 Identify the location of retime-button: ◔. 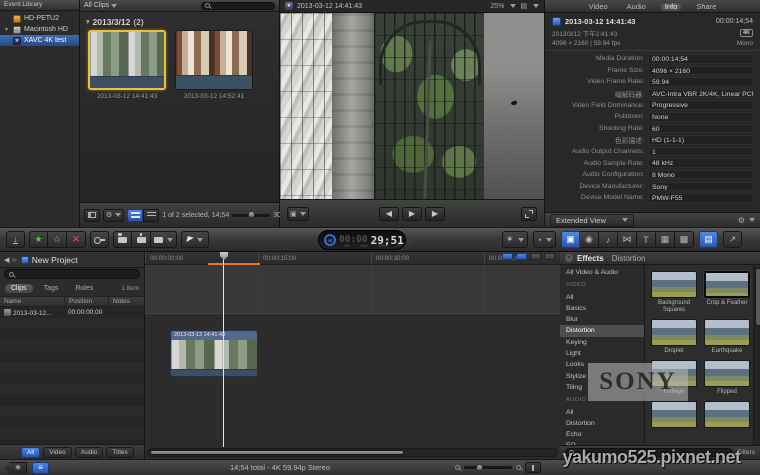
(544, 239).